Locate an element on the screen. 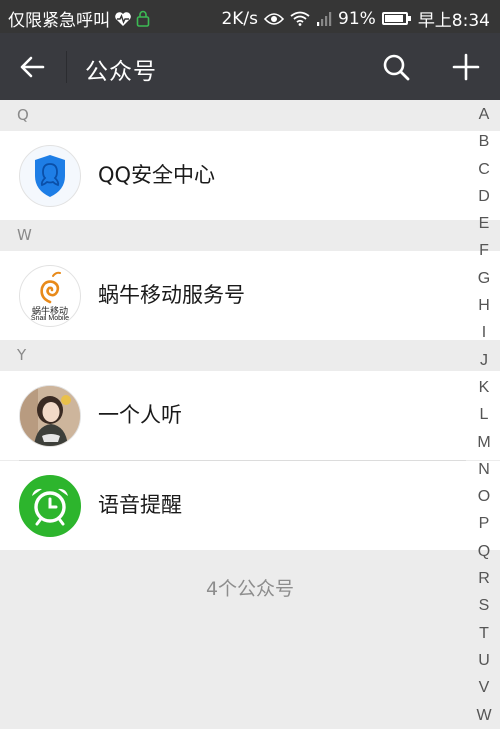 This screenshot has height=729, width=500. section-header-w: W is located at coordinates (250, 235).